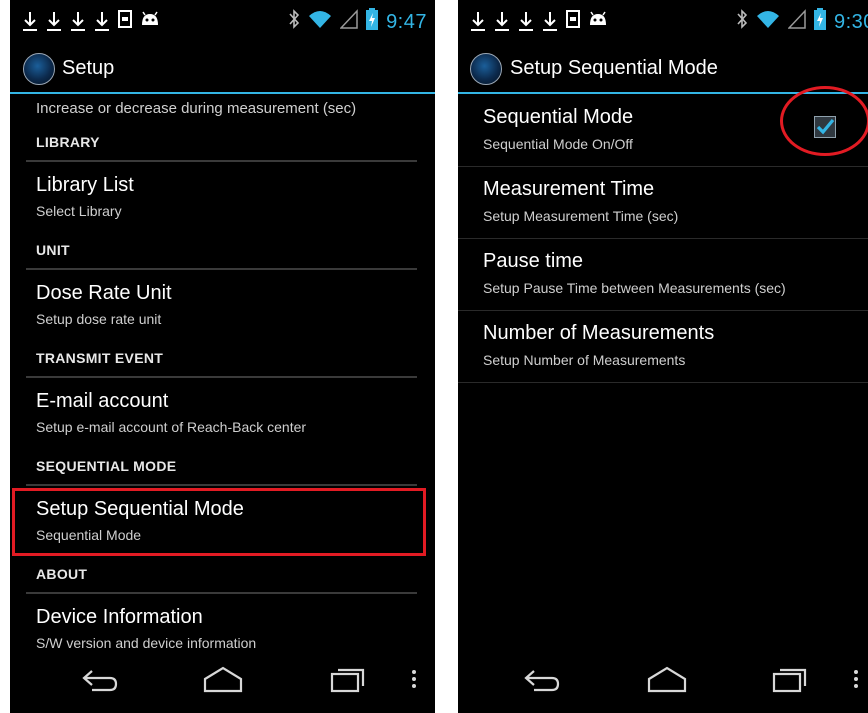 This screenshot has width=868, height=713. Describe the element at coordinates (222, 22) in the screenshot. I see `status-bar: 9:47` at that location.